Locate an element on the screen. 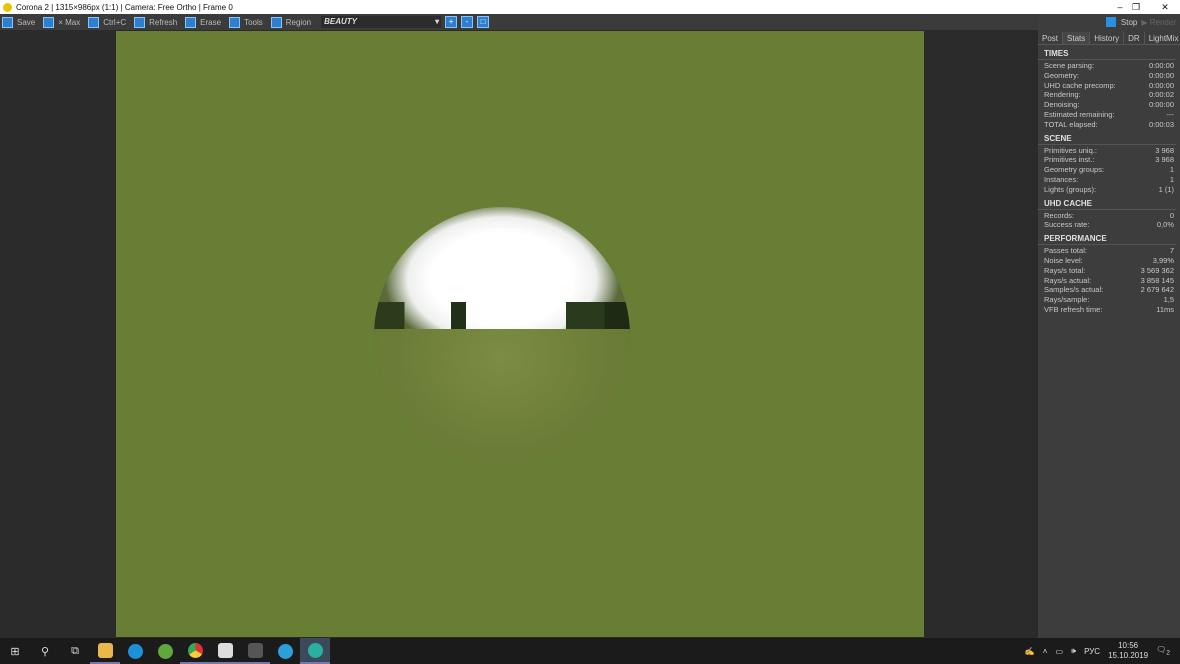 This screenshot has width=1180, height=664. corona-logo-icon is located at coordinates (7, 7).